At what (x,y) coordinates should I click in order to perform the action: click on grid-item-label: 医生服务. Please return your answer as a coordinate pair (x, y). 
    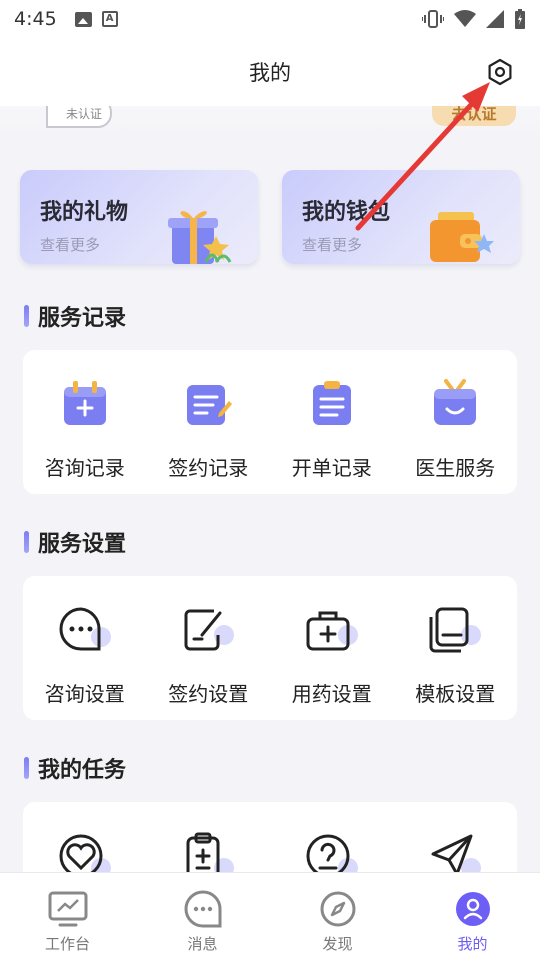
    Looking at the image, I should click on (455, 468).